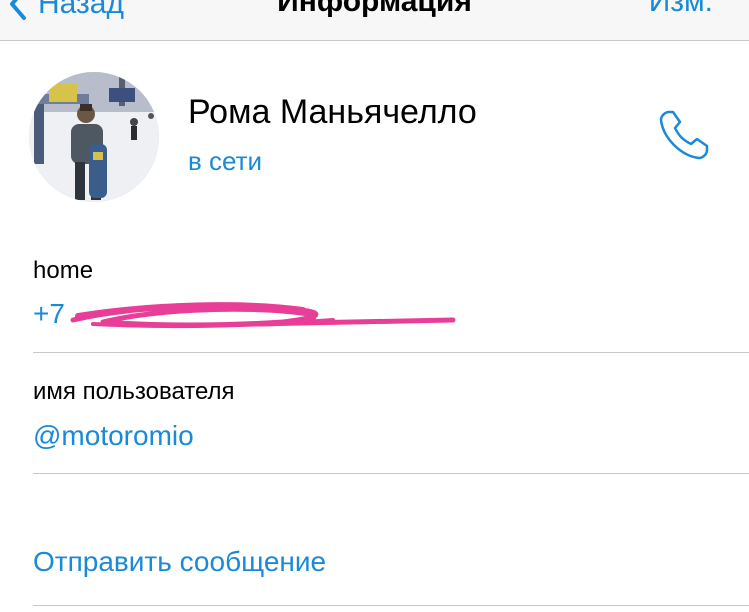 Image resolution: width=749 pixels, height=612 pixels. I want to click on edit-button: Изм., so click(681, 10).